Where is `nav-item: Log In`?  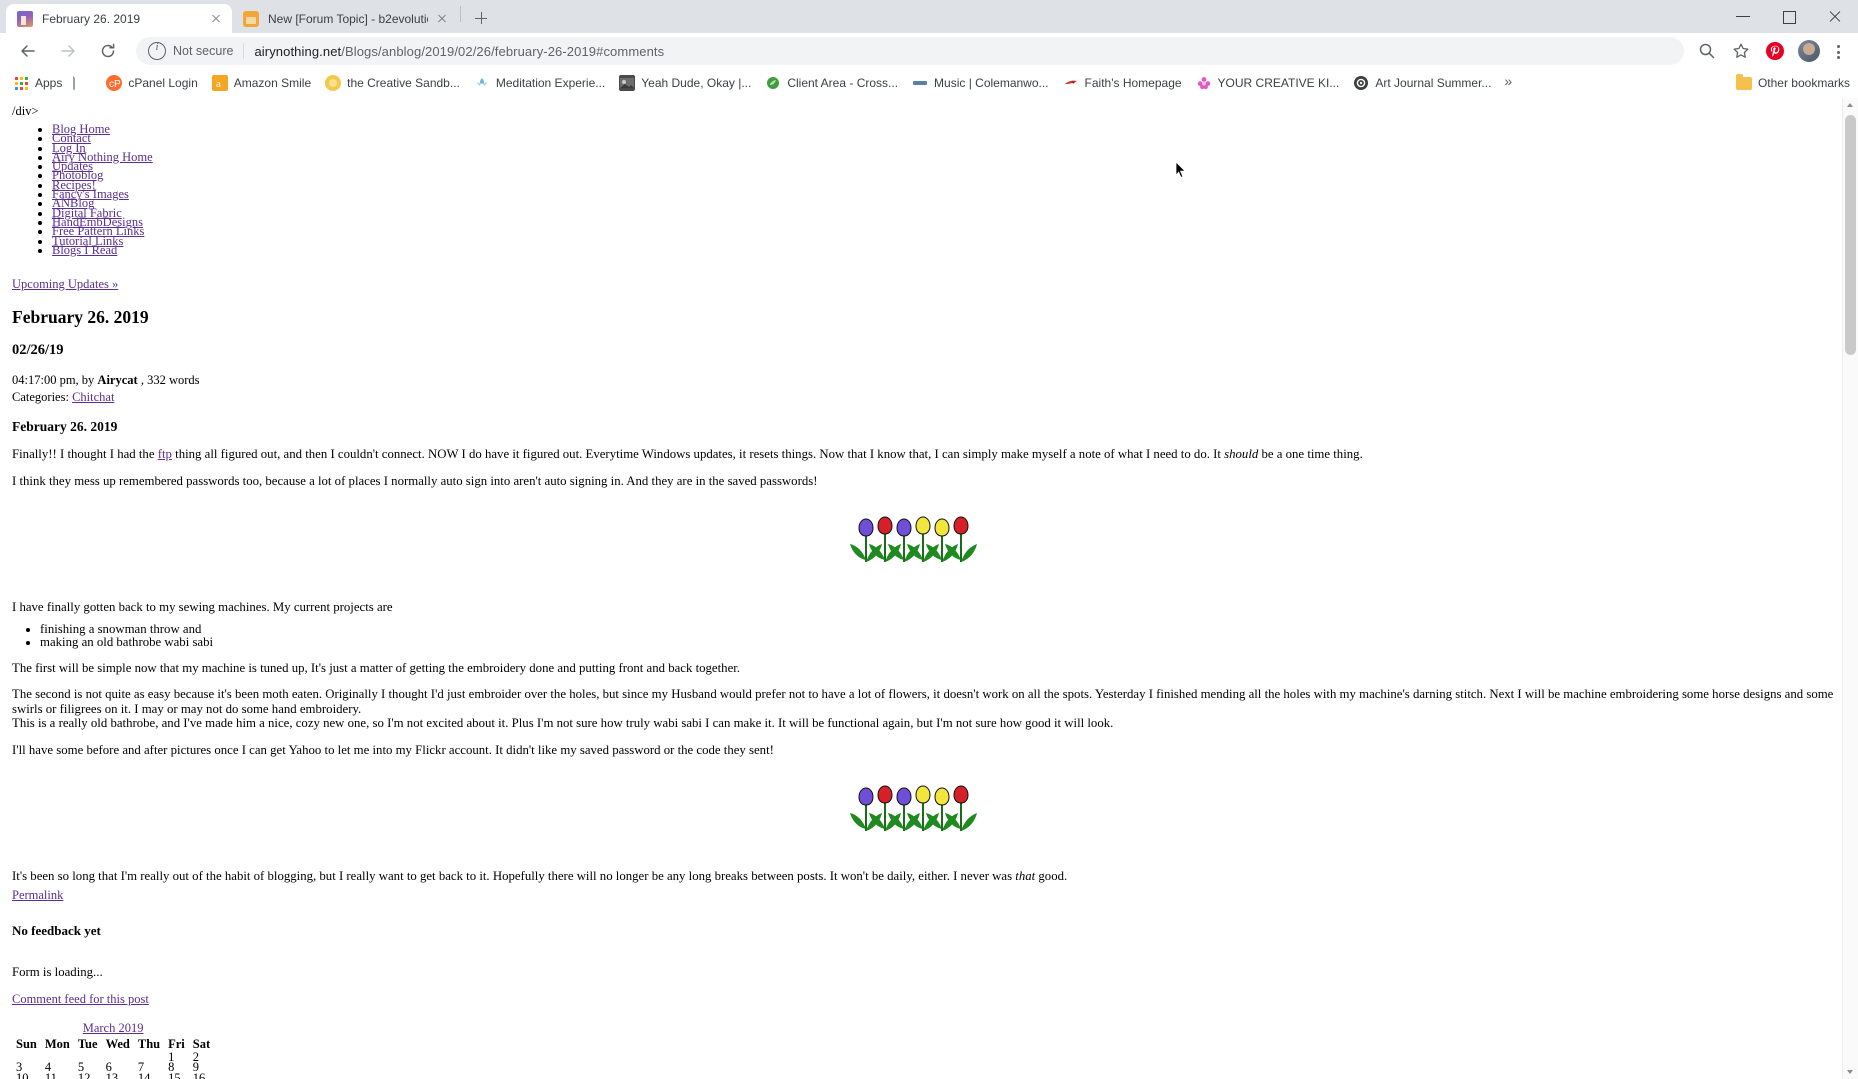 nav-item: Log In is located at coordinates (947, 147).